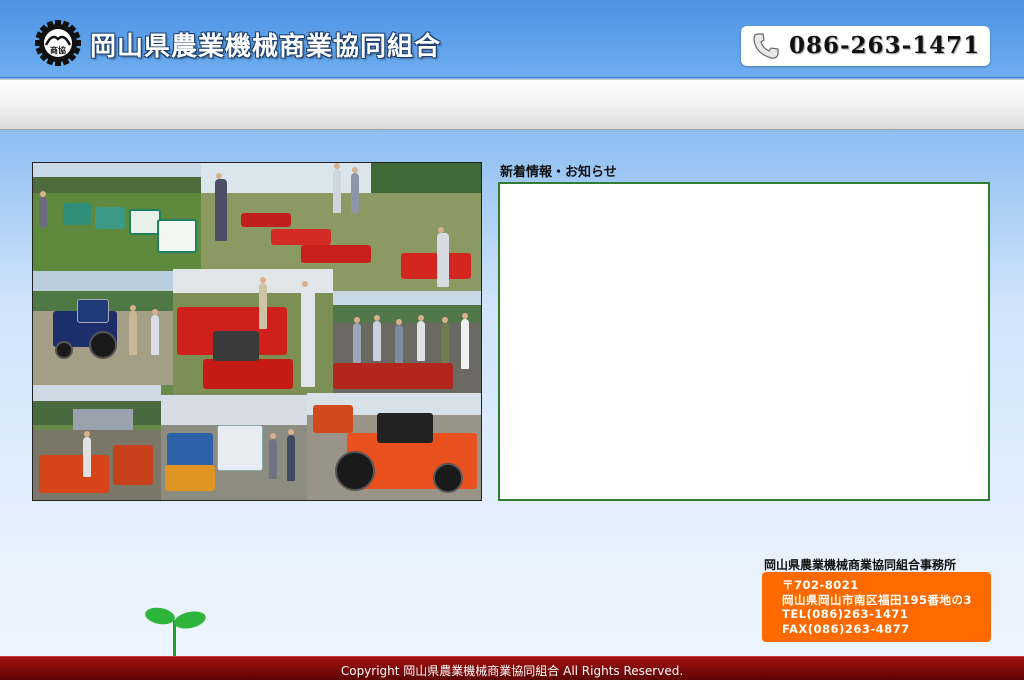 Image resolution: width=1024 pixels, height=680 pixels. I want to click on photo-tile-village, so click(97, 442).